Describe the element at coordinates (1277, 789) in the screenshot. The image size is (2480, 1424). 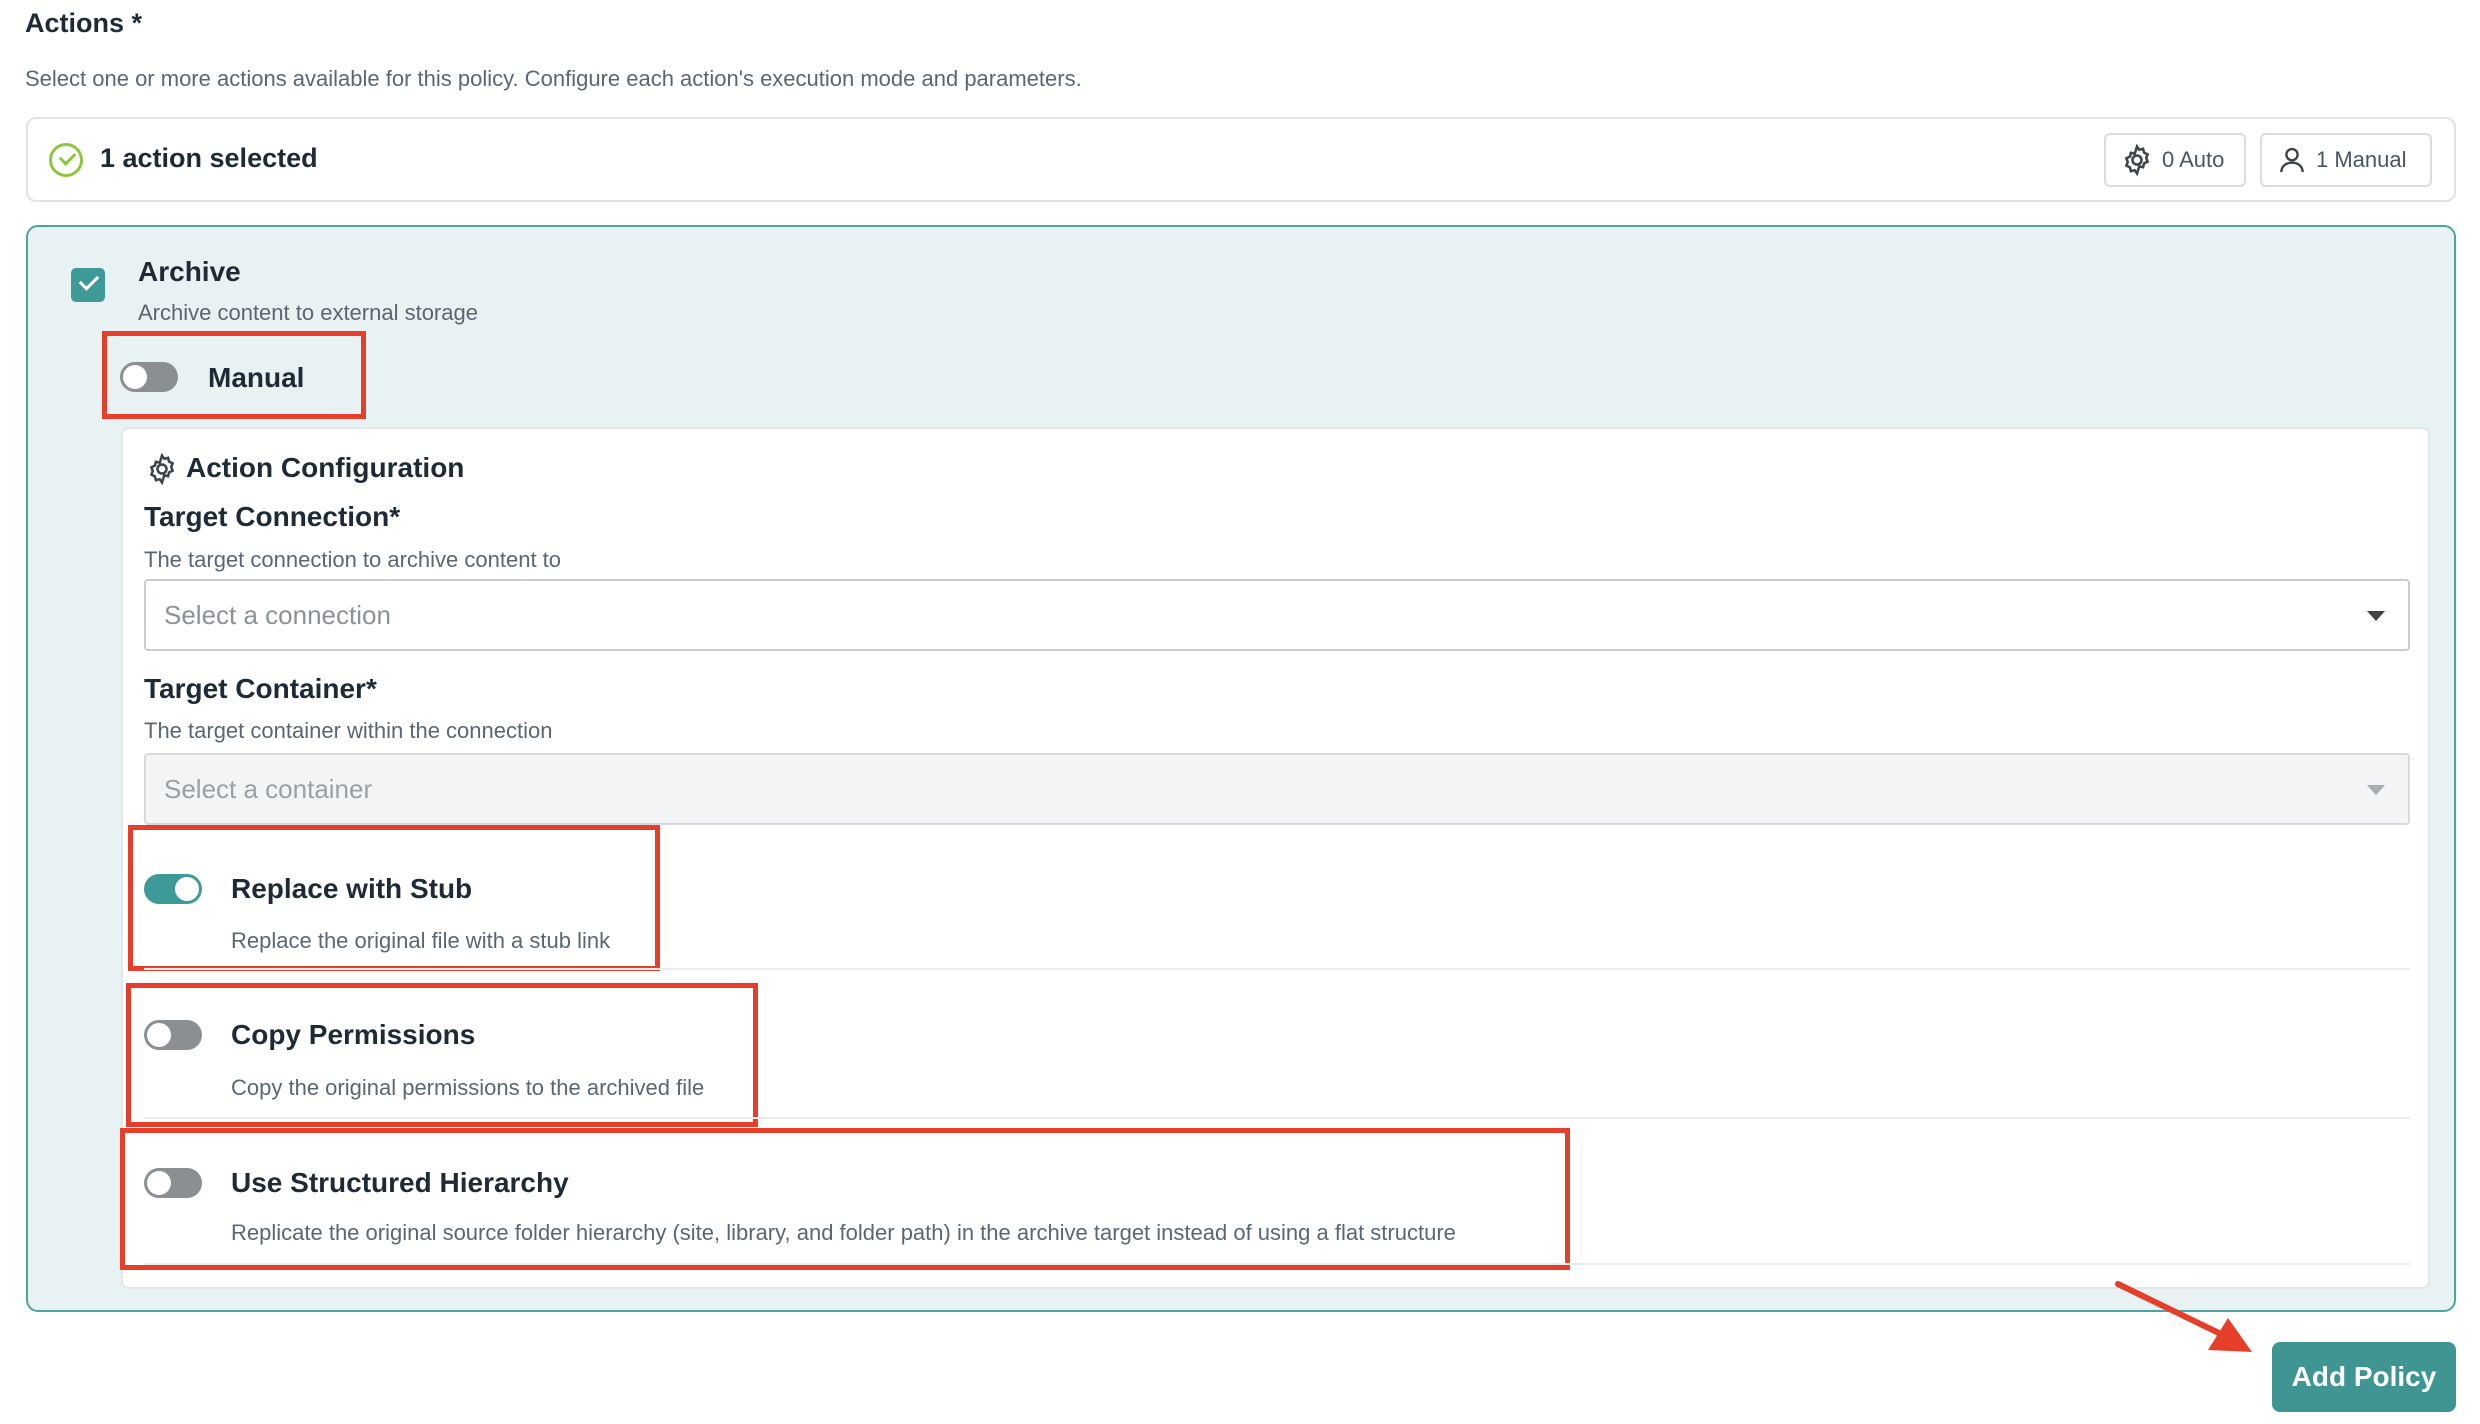
I see `target-container-select: Select a container` at that location.